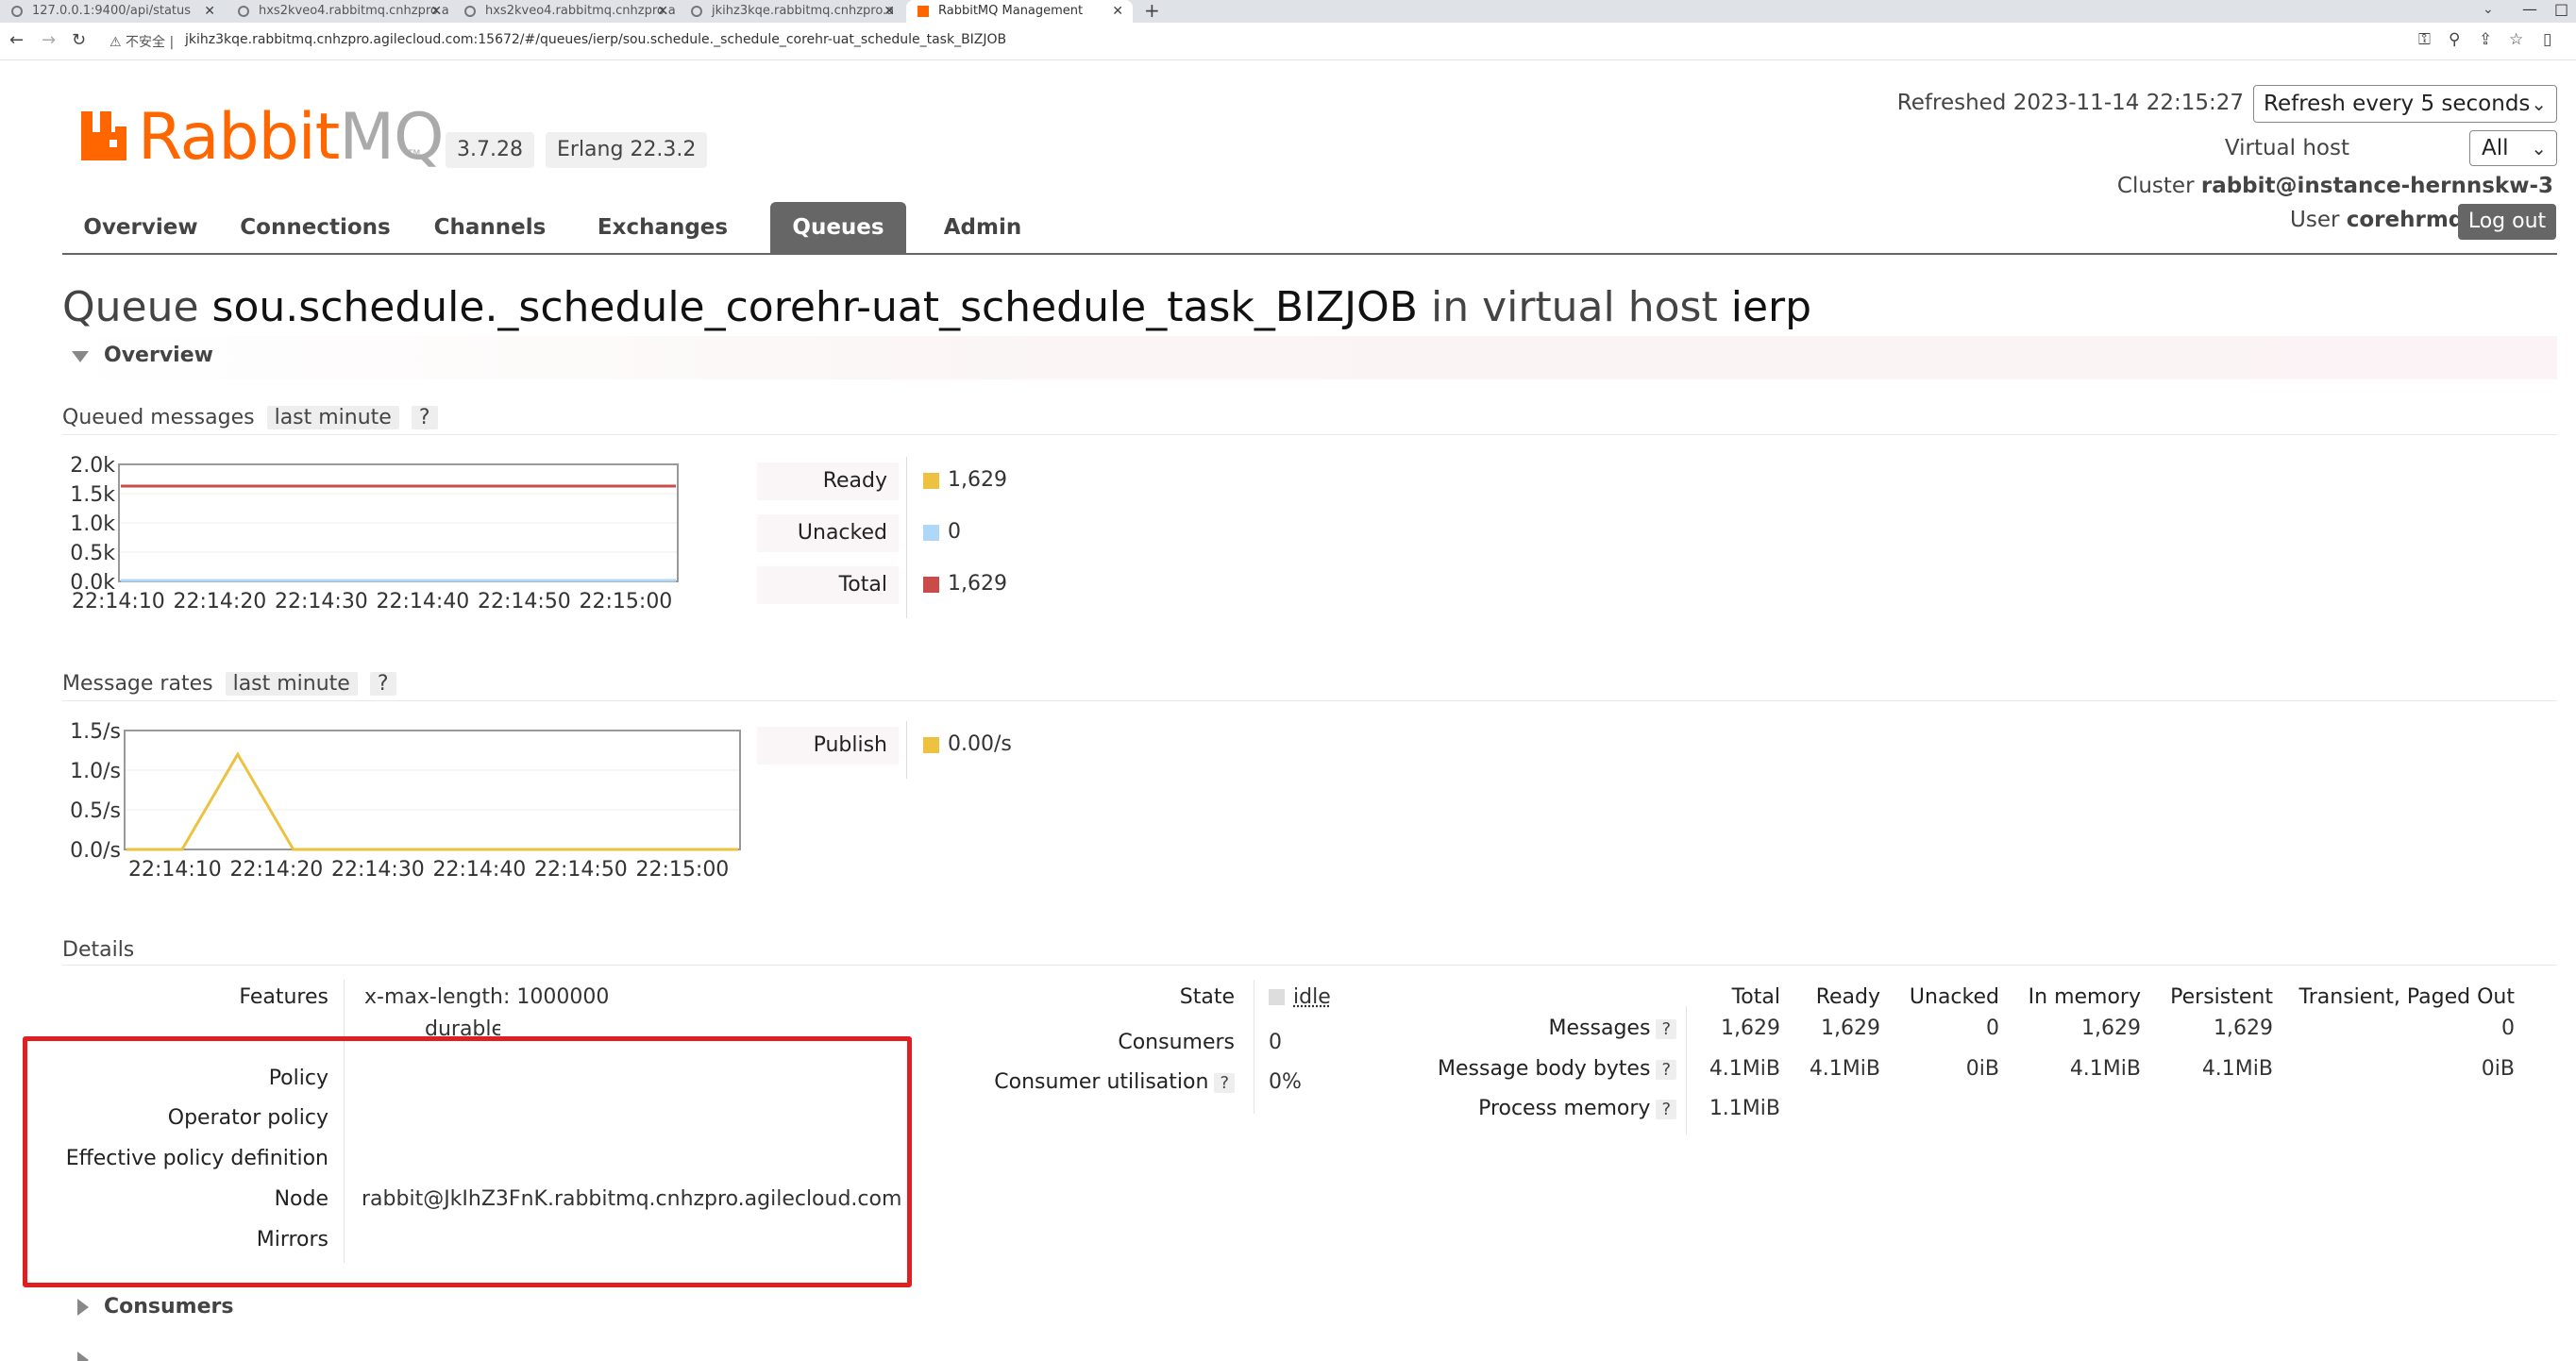 Image resolution: width=2576 pixels, height=1361 pixels. What do you see at coordinates (2516, 40) in the screenshot?
I see `bookmark-star-icon: ☆` at bounding box center [2516, 40].